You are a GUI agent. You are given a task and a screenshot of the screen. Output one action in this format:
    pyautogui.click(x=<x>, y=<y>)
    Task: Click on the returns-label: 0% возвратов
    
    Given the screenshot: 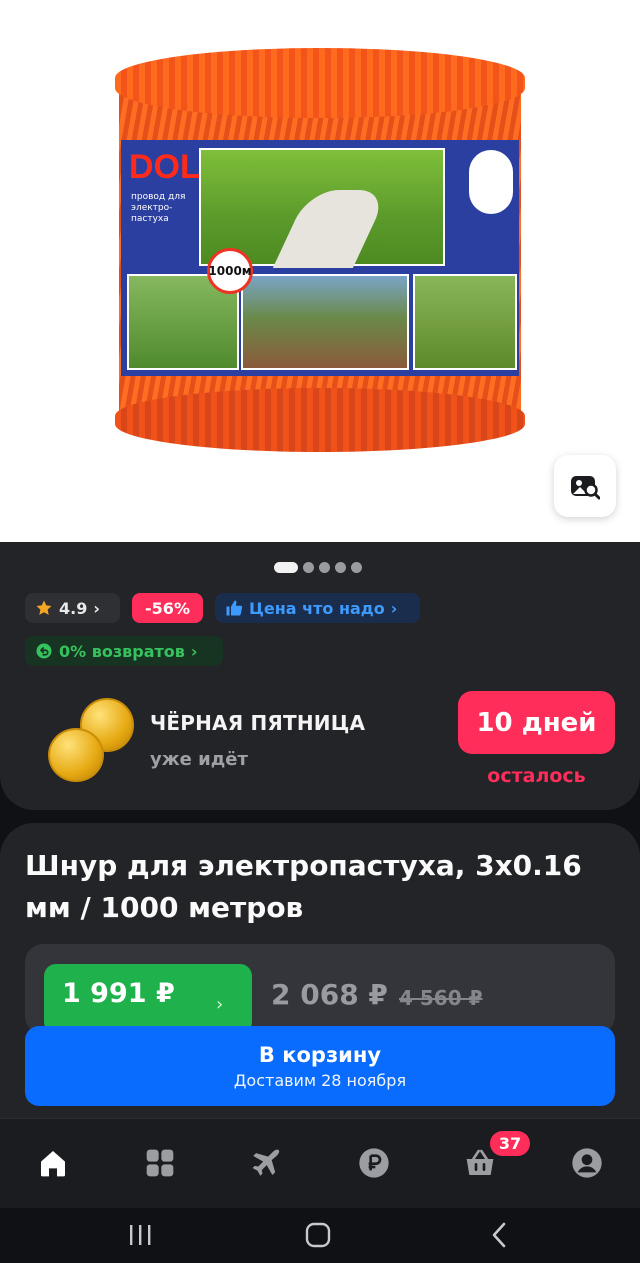 What is the action you would take?
    pyautogui.click(x=122, y=651)
    